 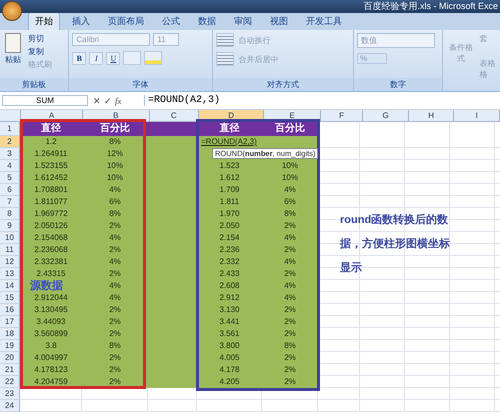 What do you see at coordinates (395, 244) in the screenshot?
I see `annotation-text: round函数转换后的数据，方便柱形图横坐标显示` at bounding box center [395, 244].